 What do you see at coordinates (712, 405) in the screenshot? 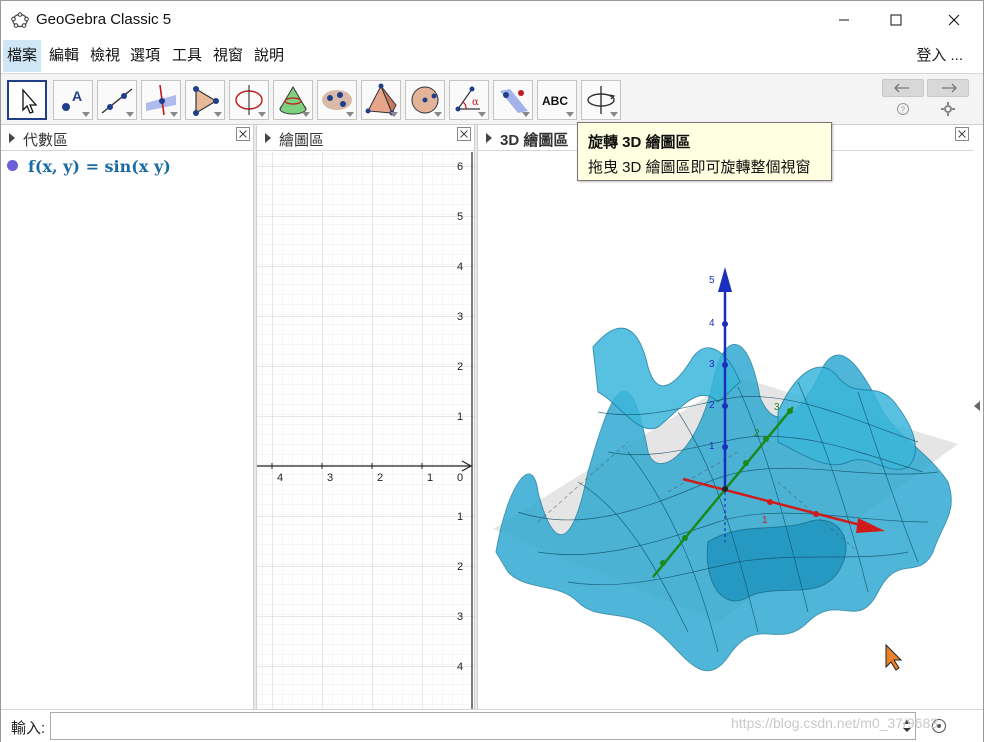
I see `z-tick-label: 2` at bounding box center [712, 405].